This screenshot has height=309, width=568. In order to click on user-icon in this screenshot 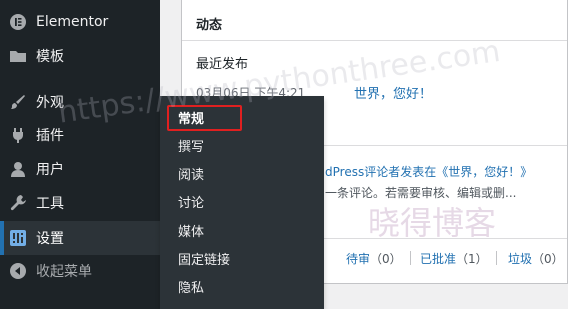, I will do `click(18, 169)`.